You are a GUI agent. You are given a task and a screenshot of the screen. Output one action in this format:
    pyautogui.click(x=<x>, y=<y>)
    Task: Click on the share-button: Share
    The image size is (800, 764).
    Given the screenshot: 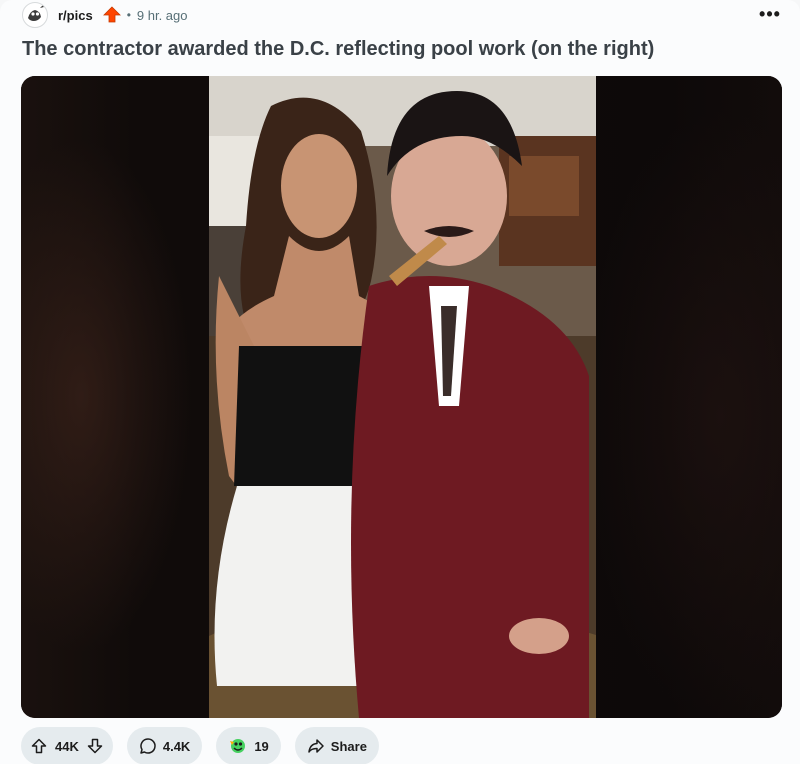 What is the action you would take?
    pyautogui.click(x=336, y=745)
    